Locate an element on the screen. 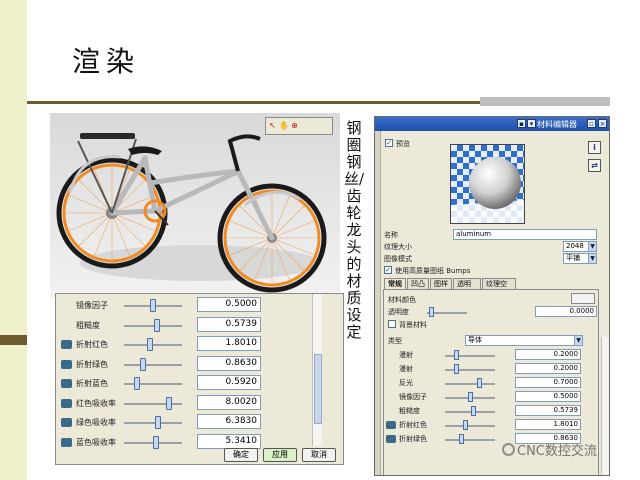 The height and width of the screenshot is (480, 640). editor-value-field: 0.5739 is located at coordinates (548, 410).